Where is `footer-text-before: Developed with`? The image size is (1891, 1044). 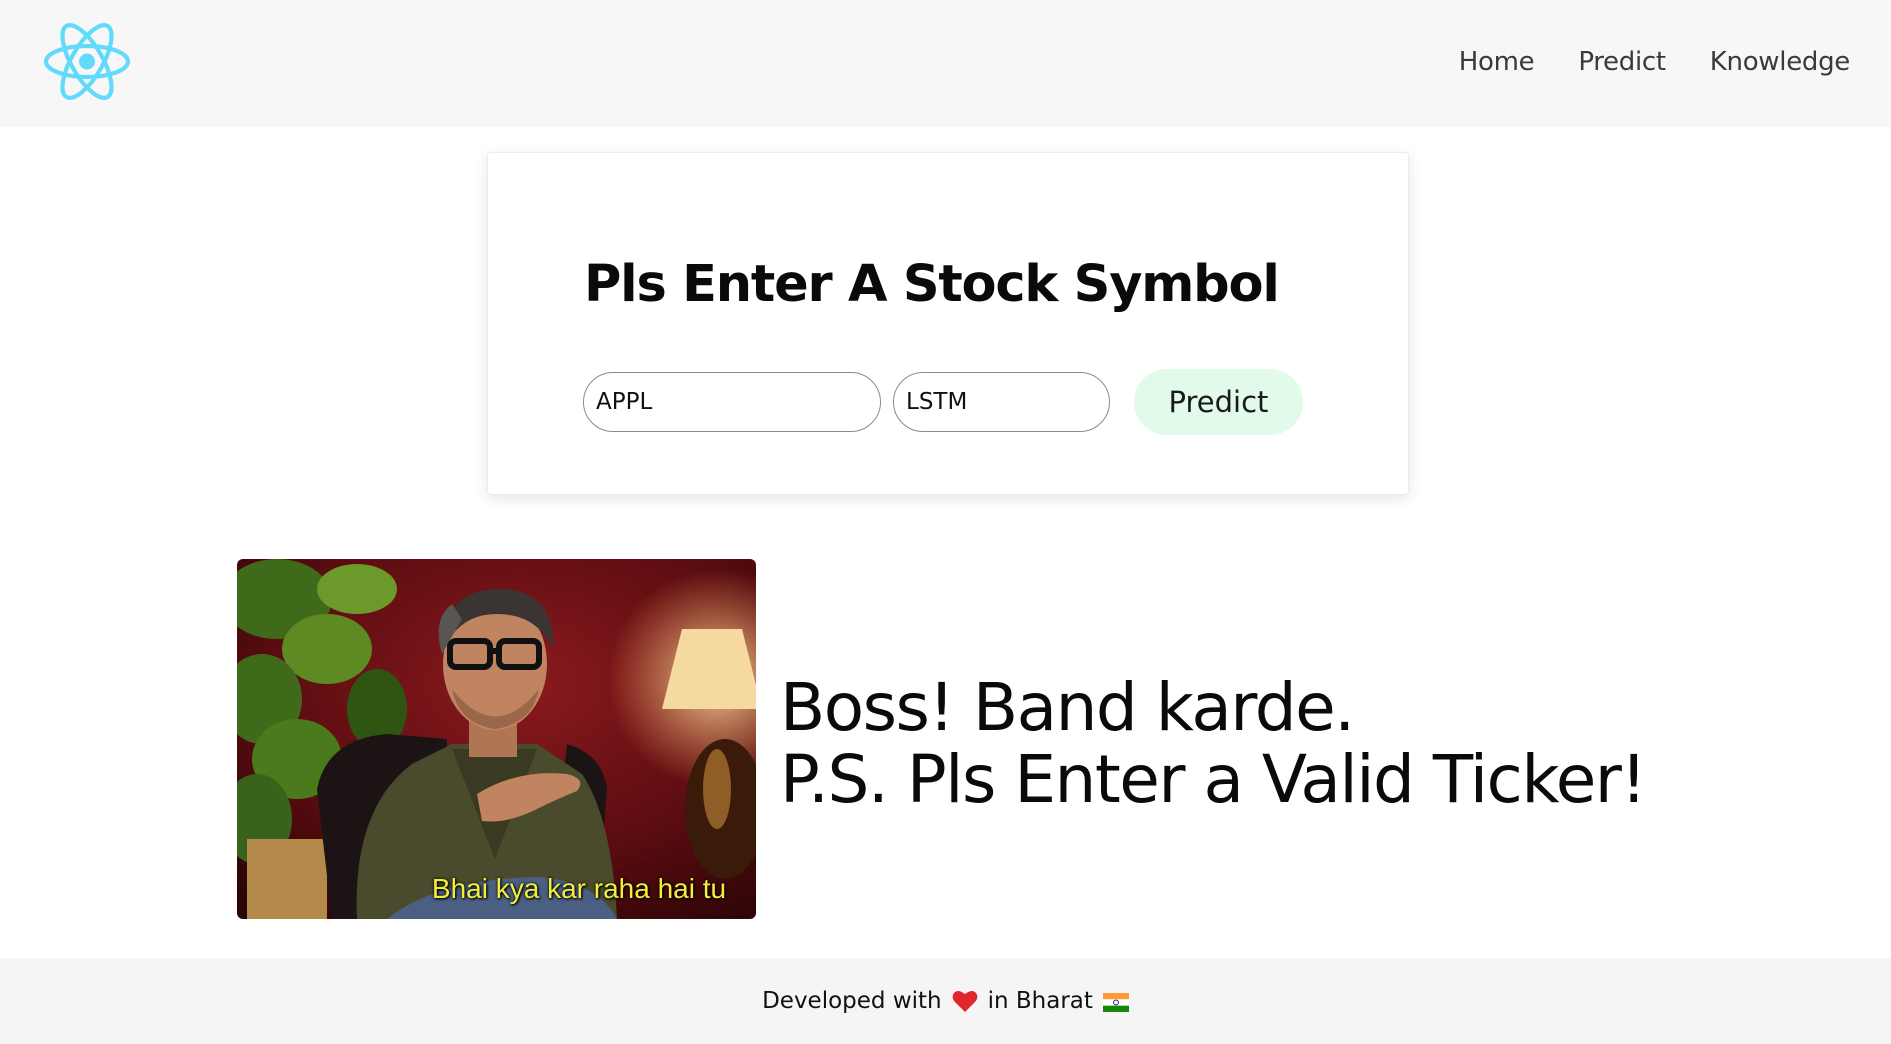 footer-text-before: Developed with is located at coordinates (852, 1001).